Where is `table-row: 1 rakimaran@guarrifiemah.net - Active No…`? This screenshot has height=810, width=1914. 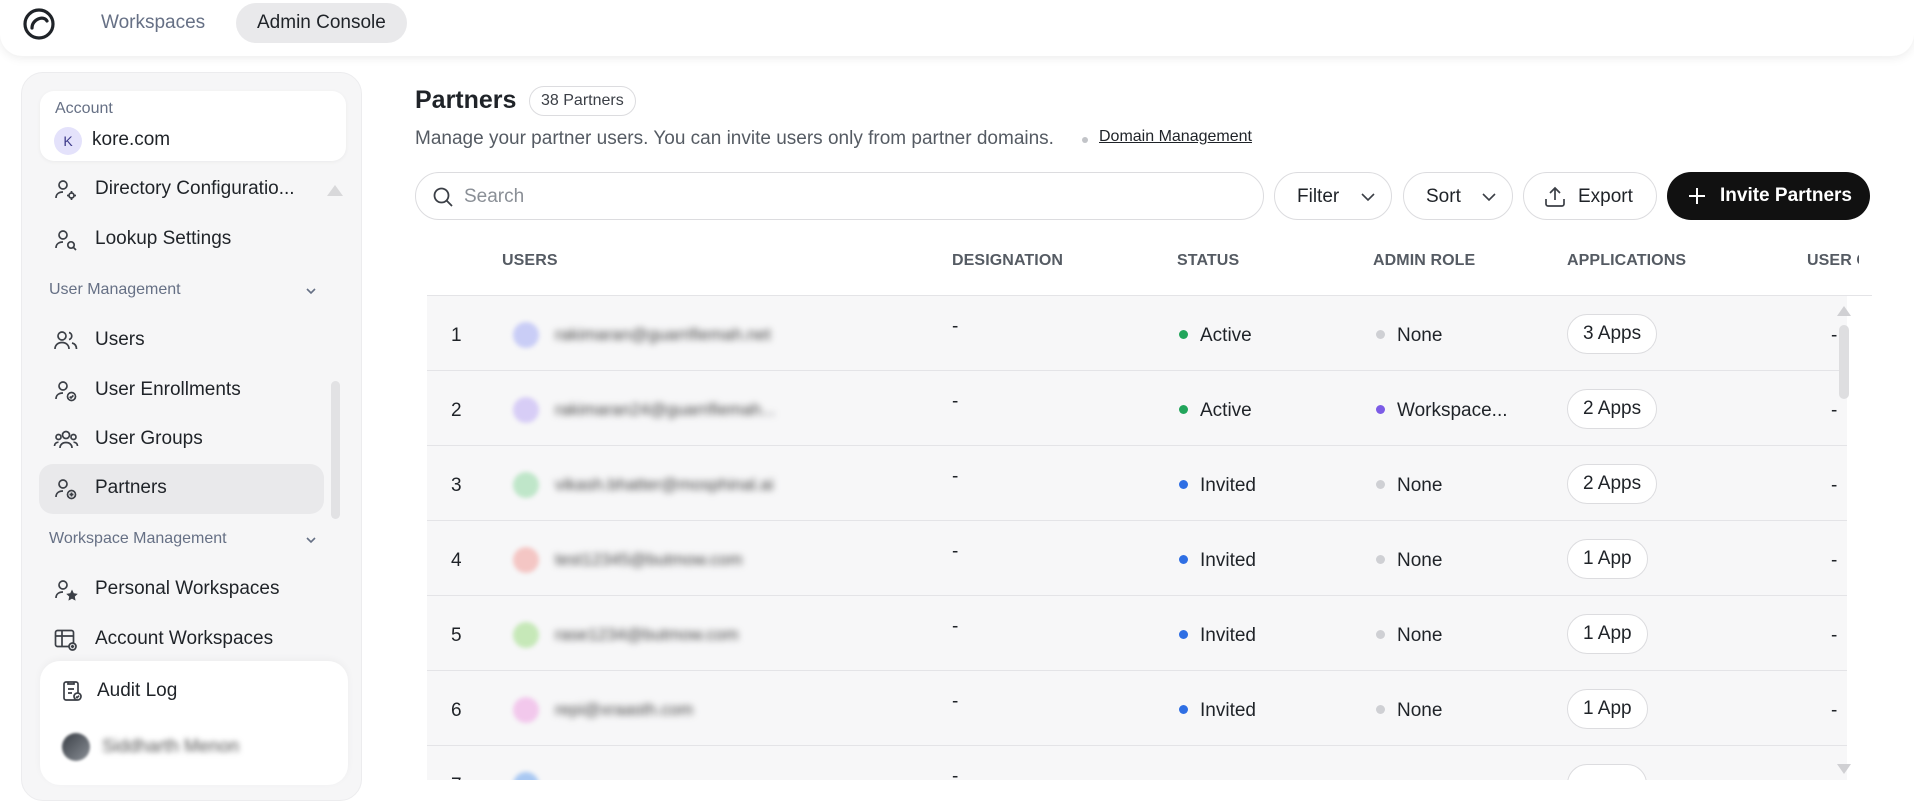
table-row: 1 rakimaran@guarrifiemah.net - Active No… is located at coordinates (1137, 333).